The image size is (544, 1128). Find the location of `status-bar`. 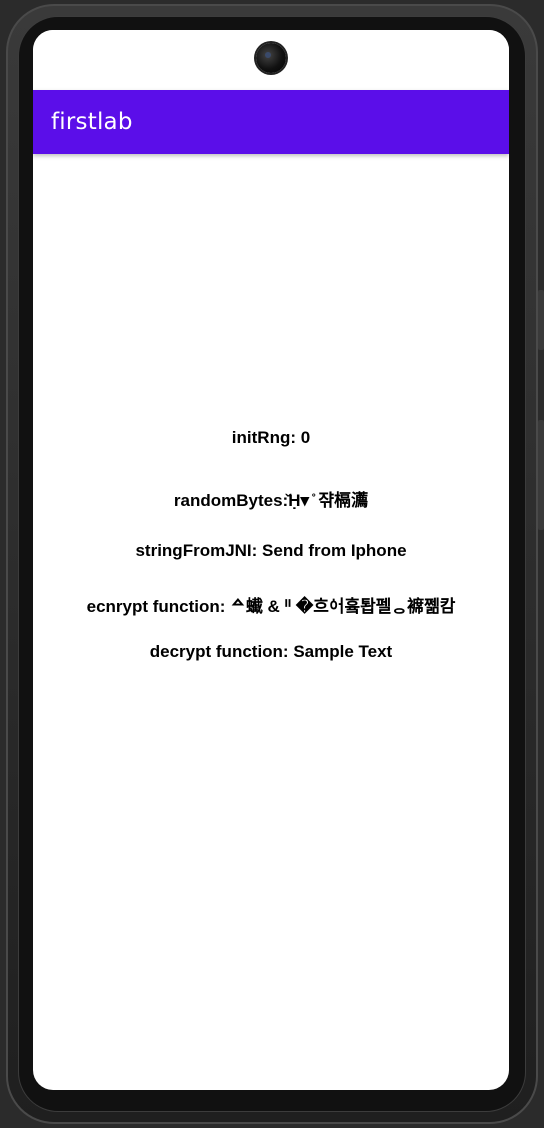

status-bar is located at coordinates (271, 60).